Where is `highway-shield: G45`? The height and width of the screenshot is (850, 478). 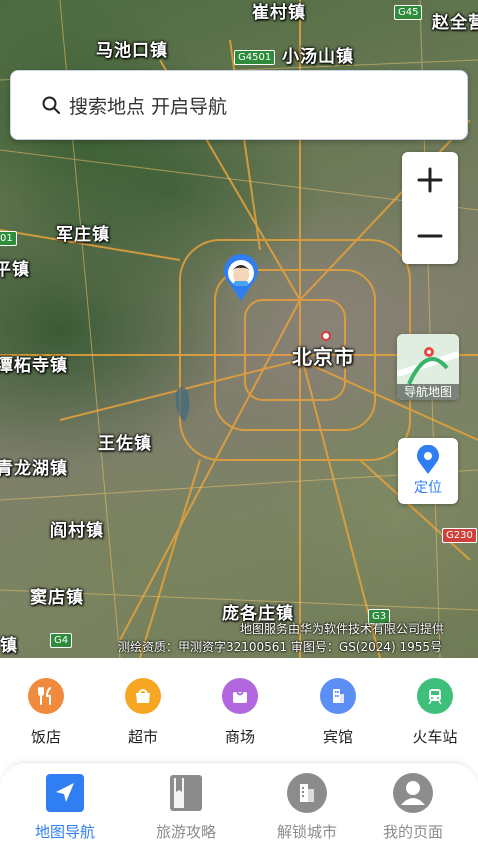
highway-shield: G45 is located at coordinates (408, 12).